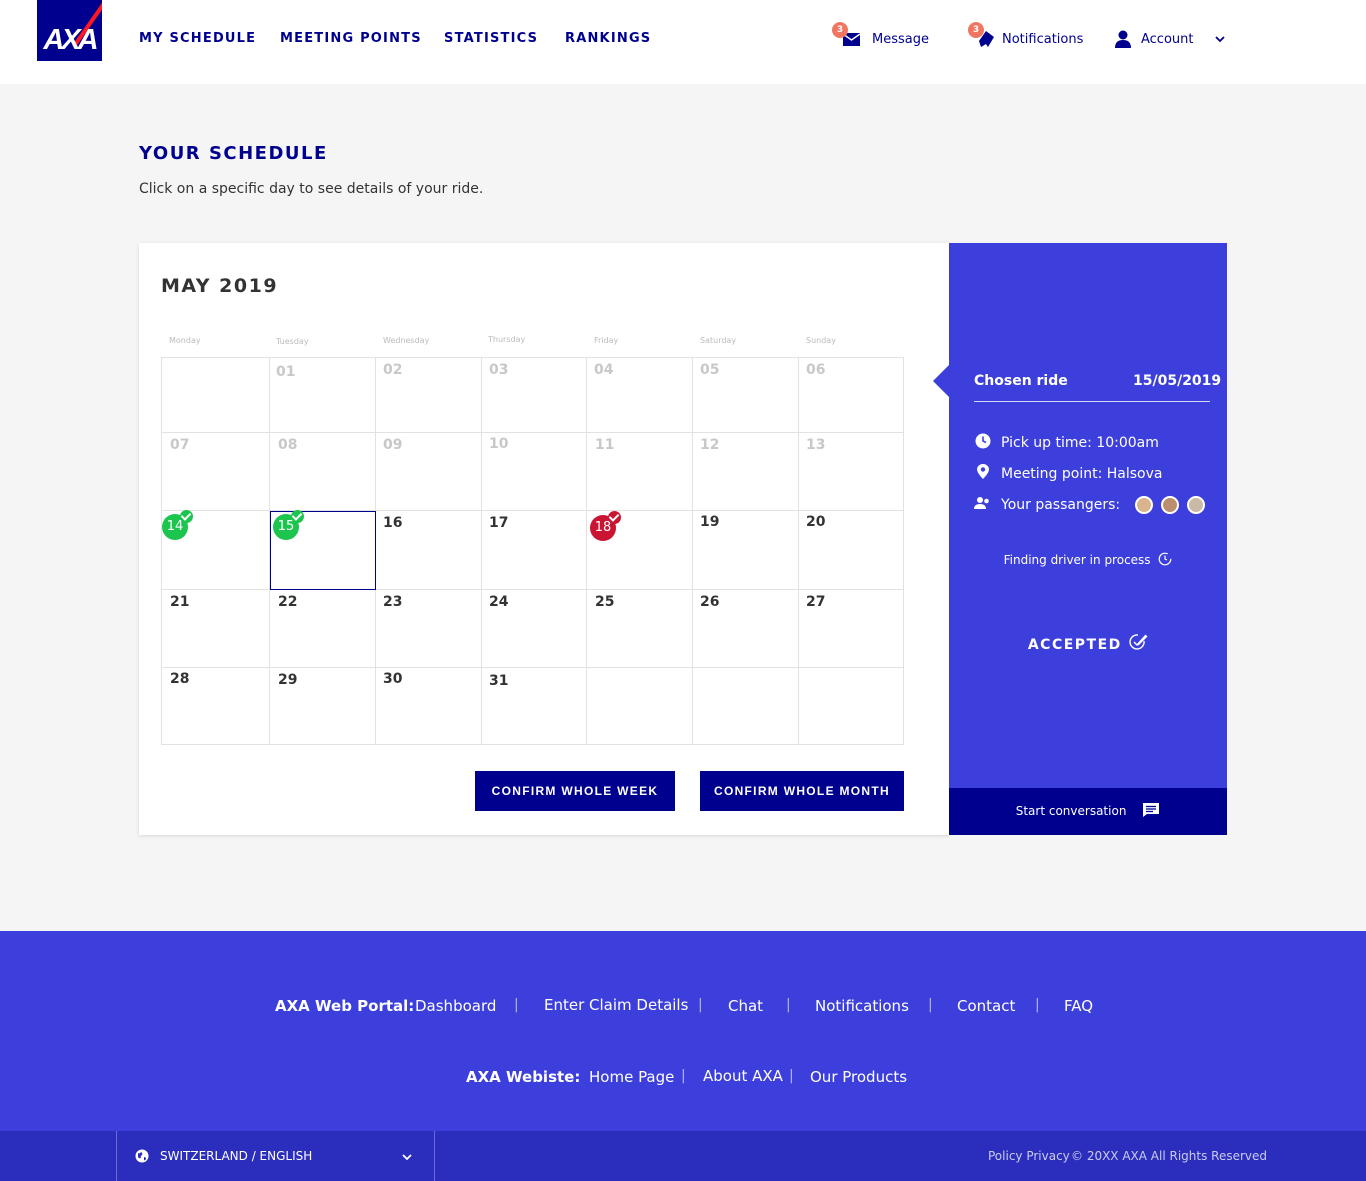 This screenshot has height=1181, width=1366. What do you see at coordinates (392, 602) in the screenshot?
I see `calendar-day: 23` at bounding box center [392, 602].